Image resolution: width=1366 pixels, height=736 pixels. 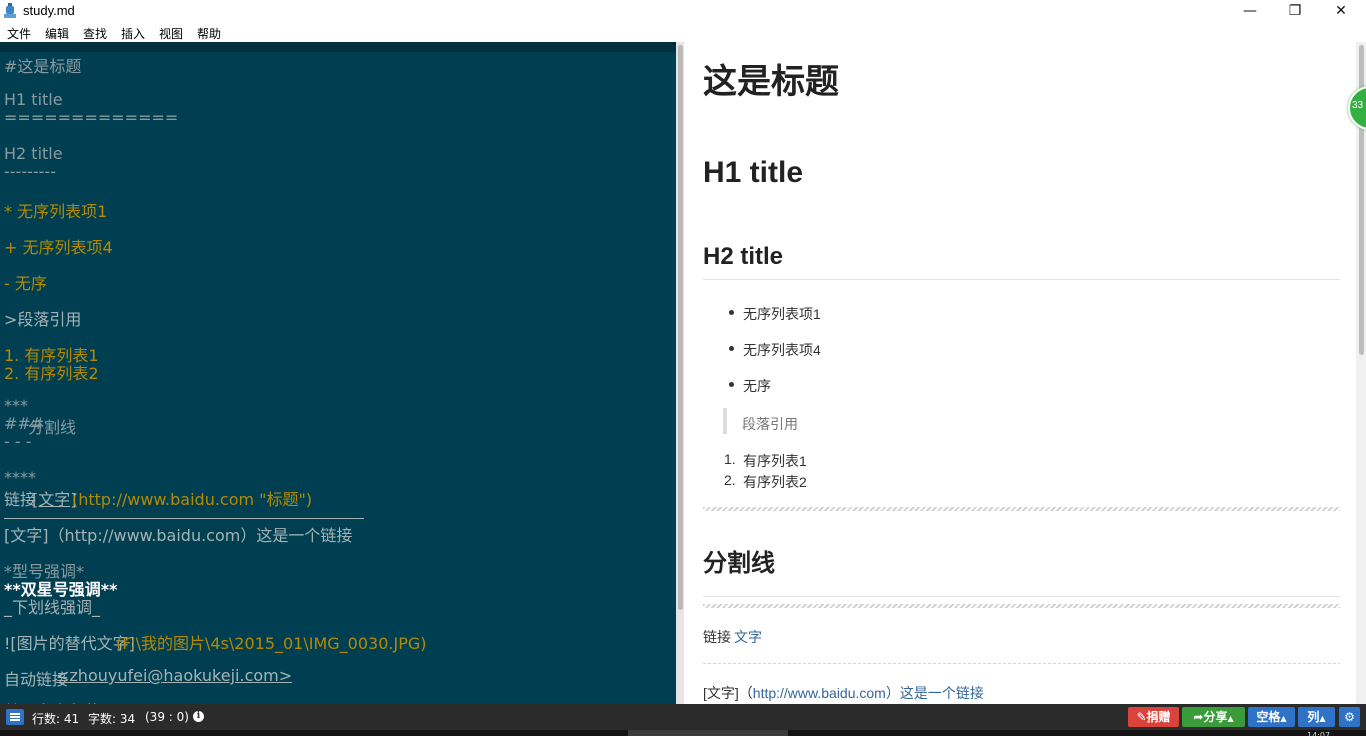 I want to click on preview-url-link: http://www.baidu.com, so click(x=819, y=693).